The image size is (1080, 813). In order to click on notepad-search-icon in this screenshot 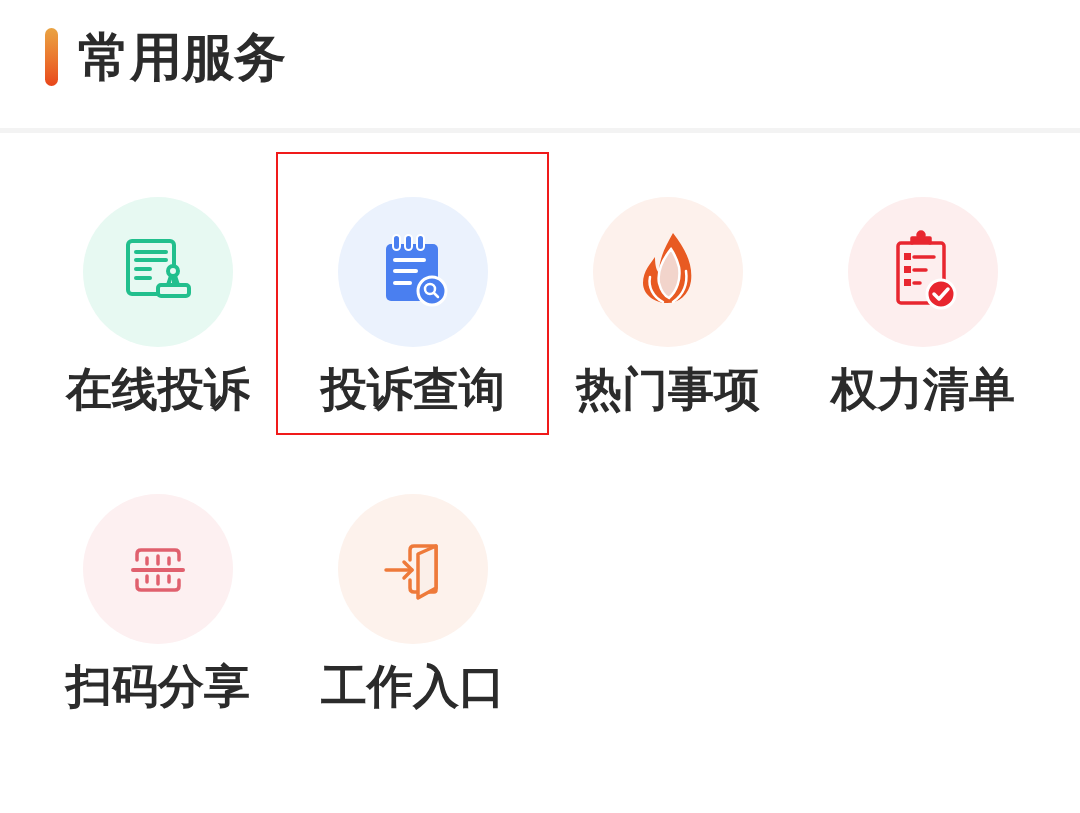, I will do `click(412, 272)`.